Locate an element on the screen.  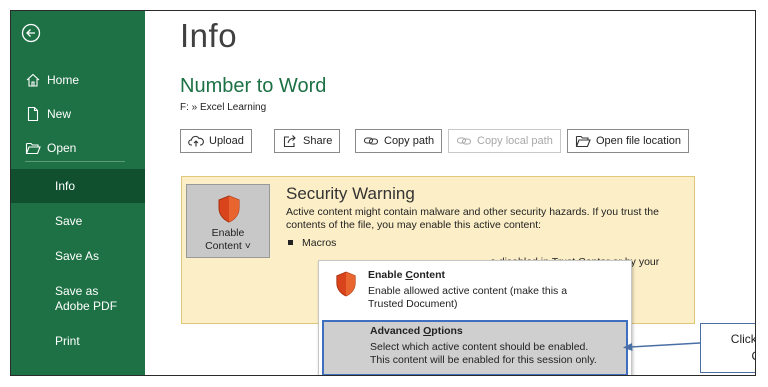
home-icon is located at coordinates (33, 80).